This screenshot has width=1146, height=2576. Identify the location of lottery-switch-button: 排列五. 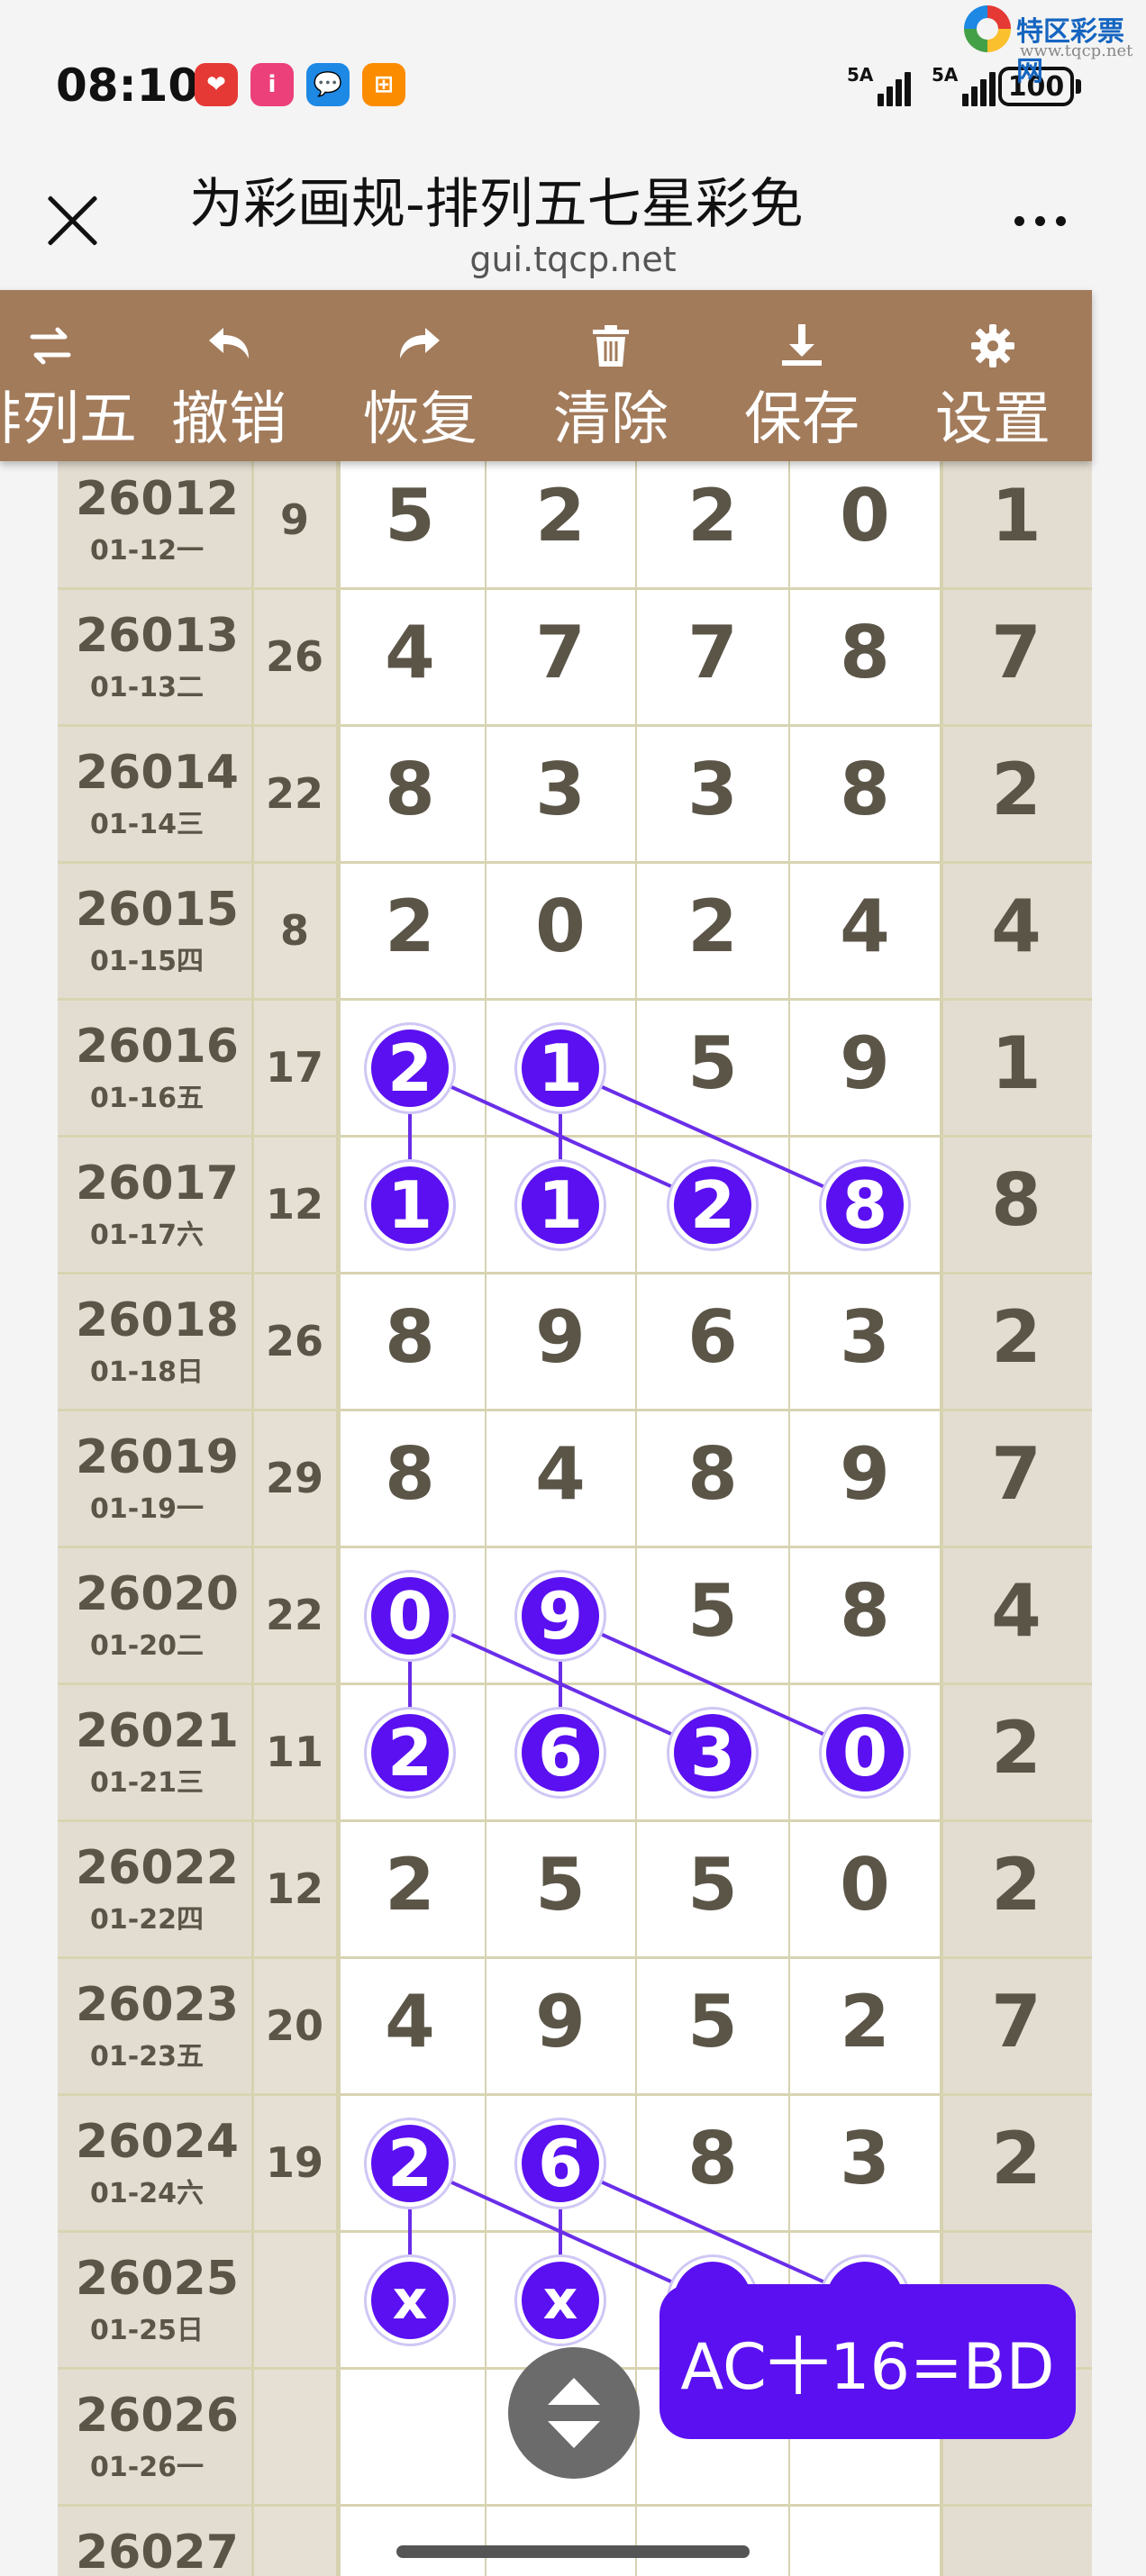
(70, 375).